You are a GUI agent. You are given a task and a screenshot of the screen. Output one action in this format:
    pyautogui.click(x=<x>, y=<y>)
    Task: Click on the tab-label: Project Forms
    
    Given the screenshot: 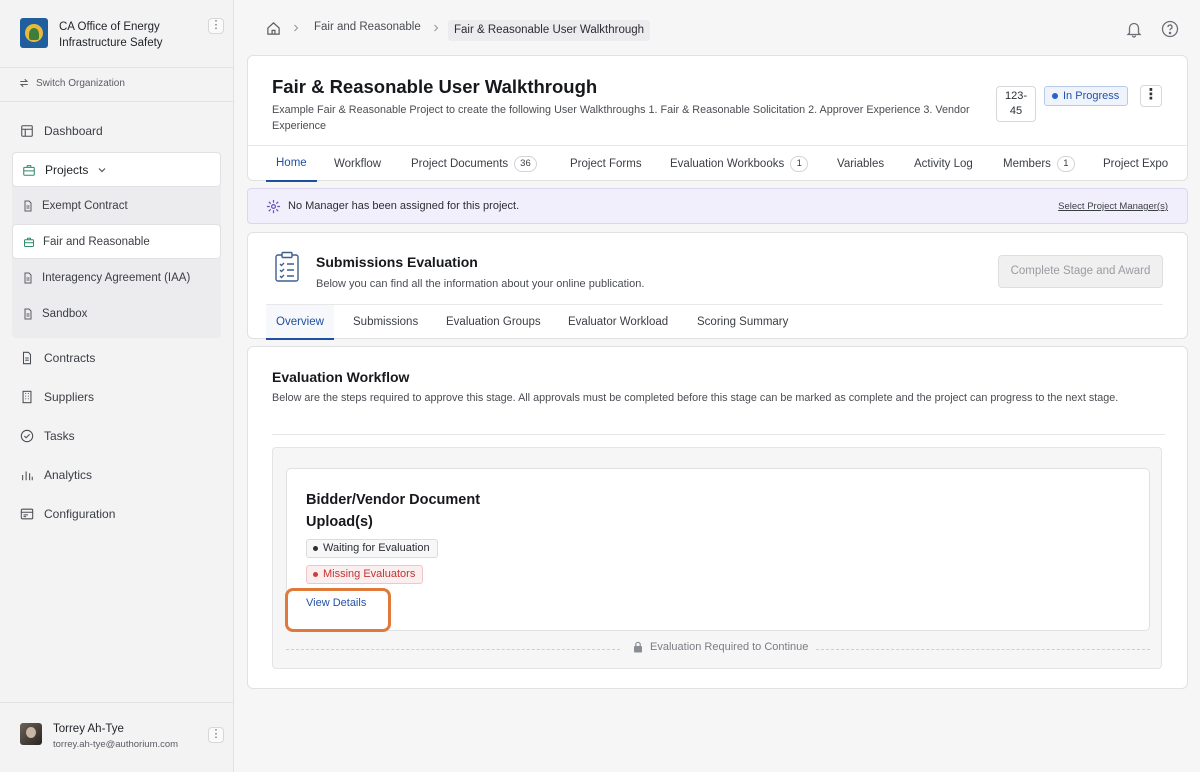 What is the action you would take?
    pyautogui.click(x=606, y=163)
    